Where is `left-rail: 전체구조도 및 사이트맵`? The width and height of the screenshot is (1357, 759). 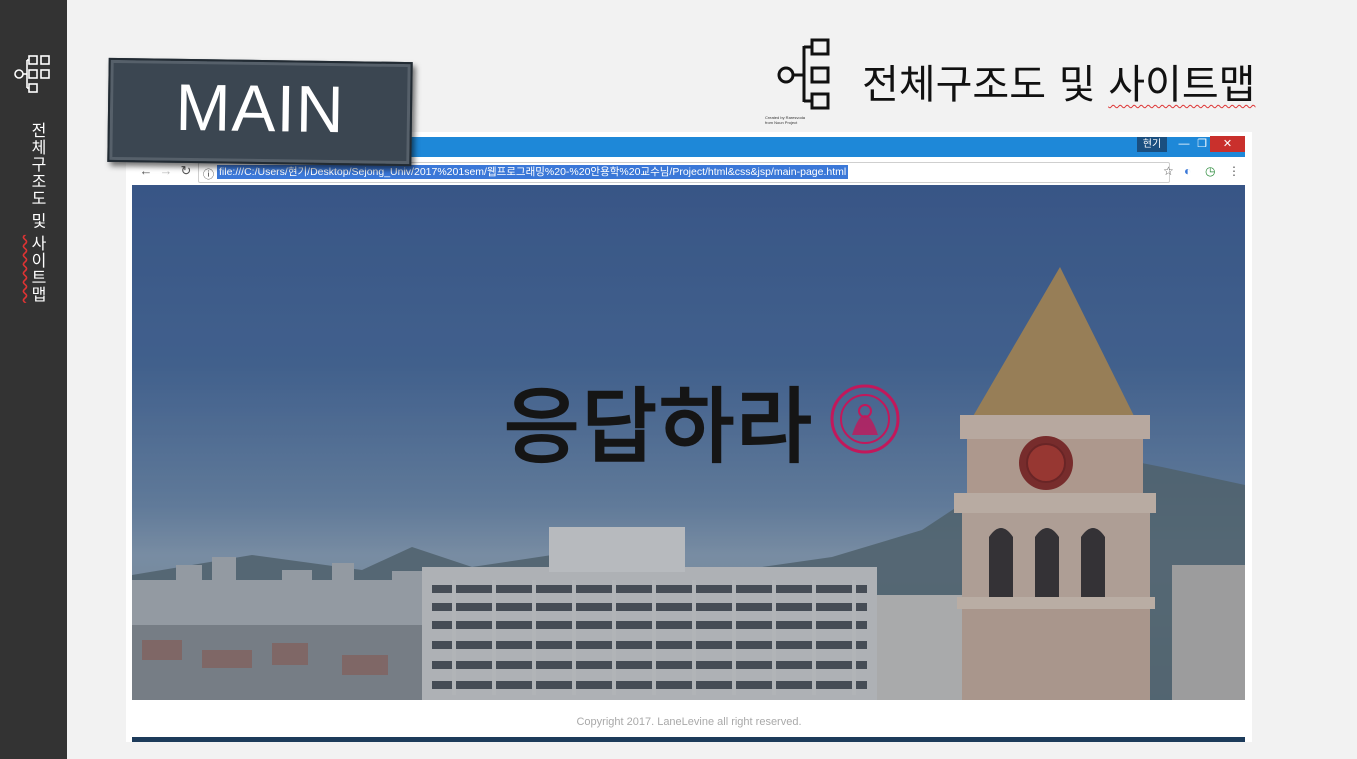 left-rail: 전체구조도 및 사이트맵 is located at coordinates (33, 379).